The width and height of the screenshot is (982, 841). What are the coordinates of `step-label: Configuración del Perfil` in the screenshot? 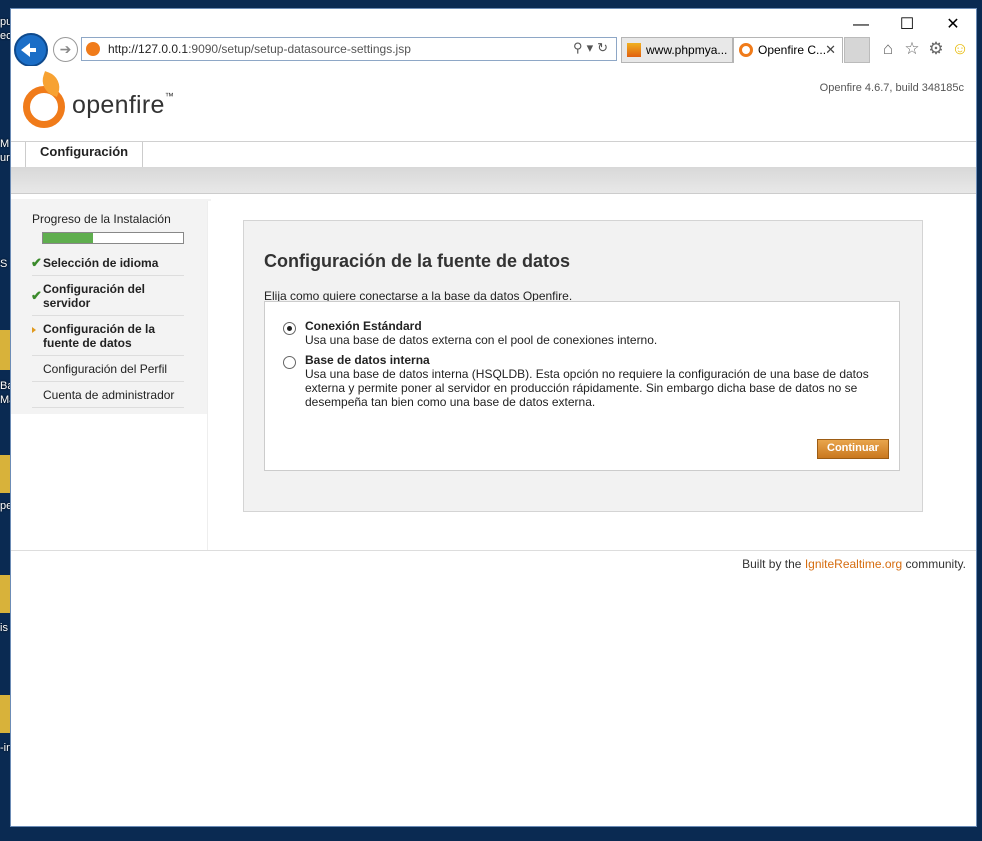 It's located at (105, 369).